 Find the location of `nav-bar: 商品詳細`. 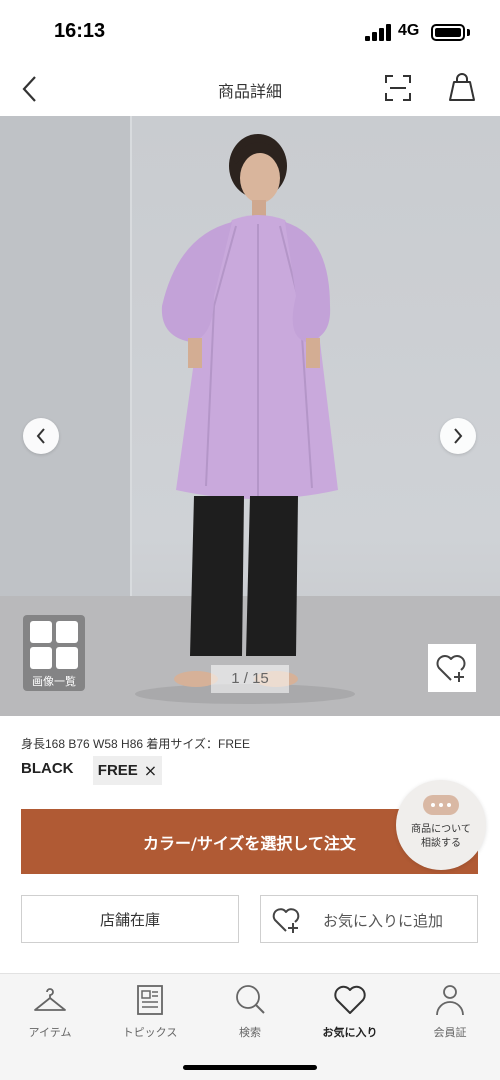

nav-bar: 商品詳細 is located at coordinates (250, 89).